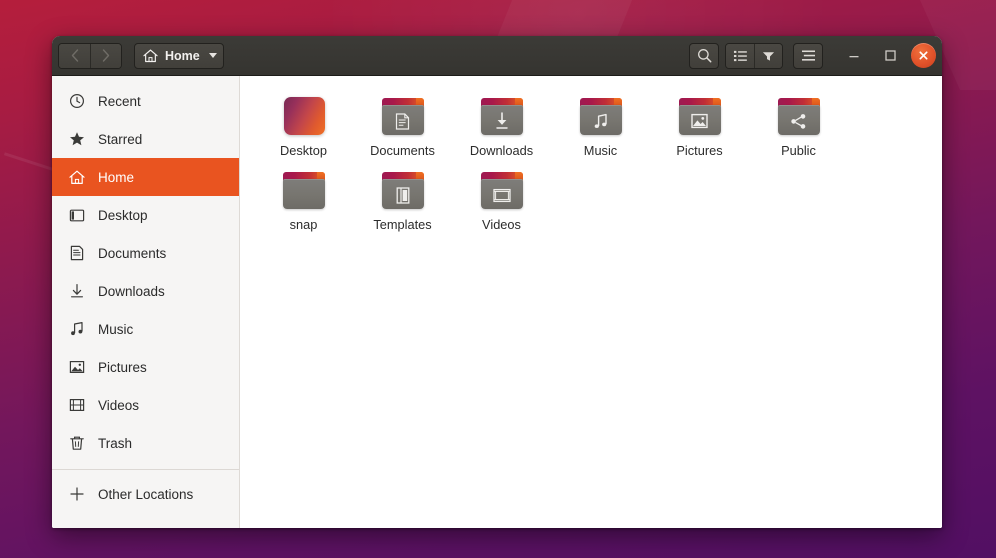 The image size is (996, 558). I want to click on hamburger-menu-icon, so click(808, 55).